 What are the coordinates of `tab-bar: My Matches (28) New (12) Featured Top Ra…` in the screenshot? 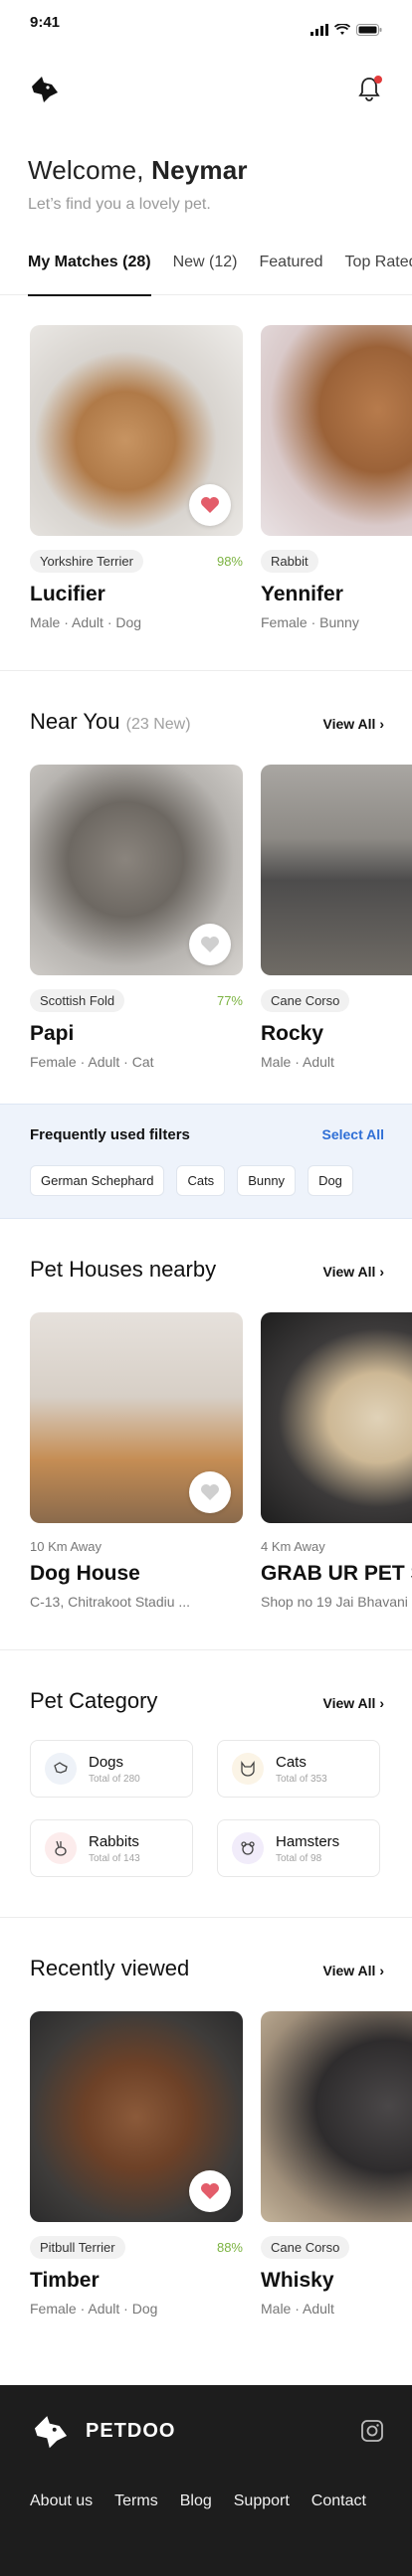 It's located at (206, 275).